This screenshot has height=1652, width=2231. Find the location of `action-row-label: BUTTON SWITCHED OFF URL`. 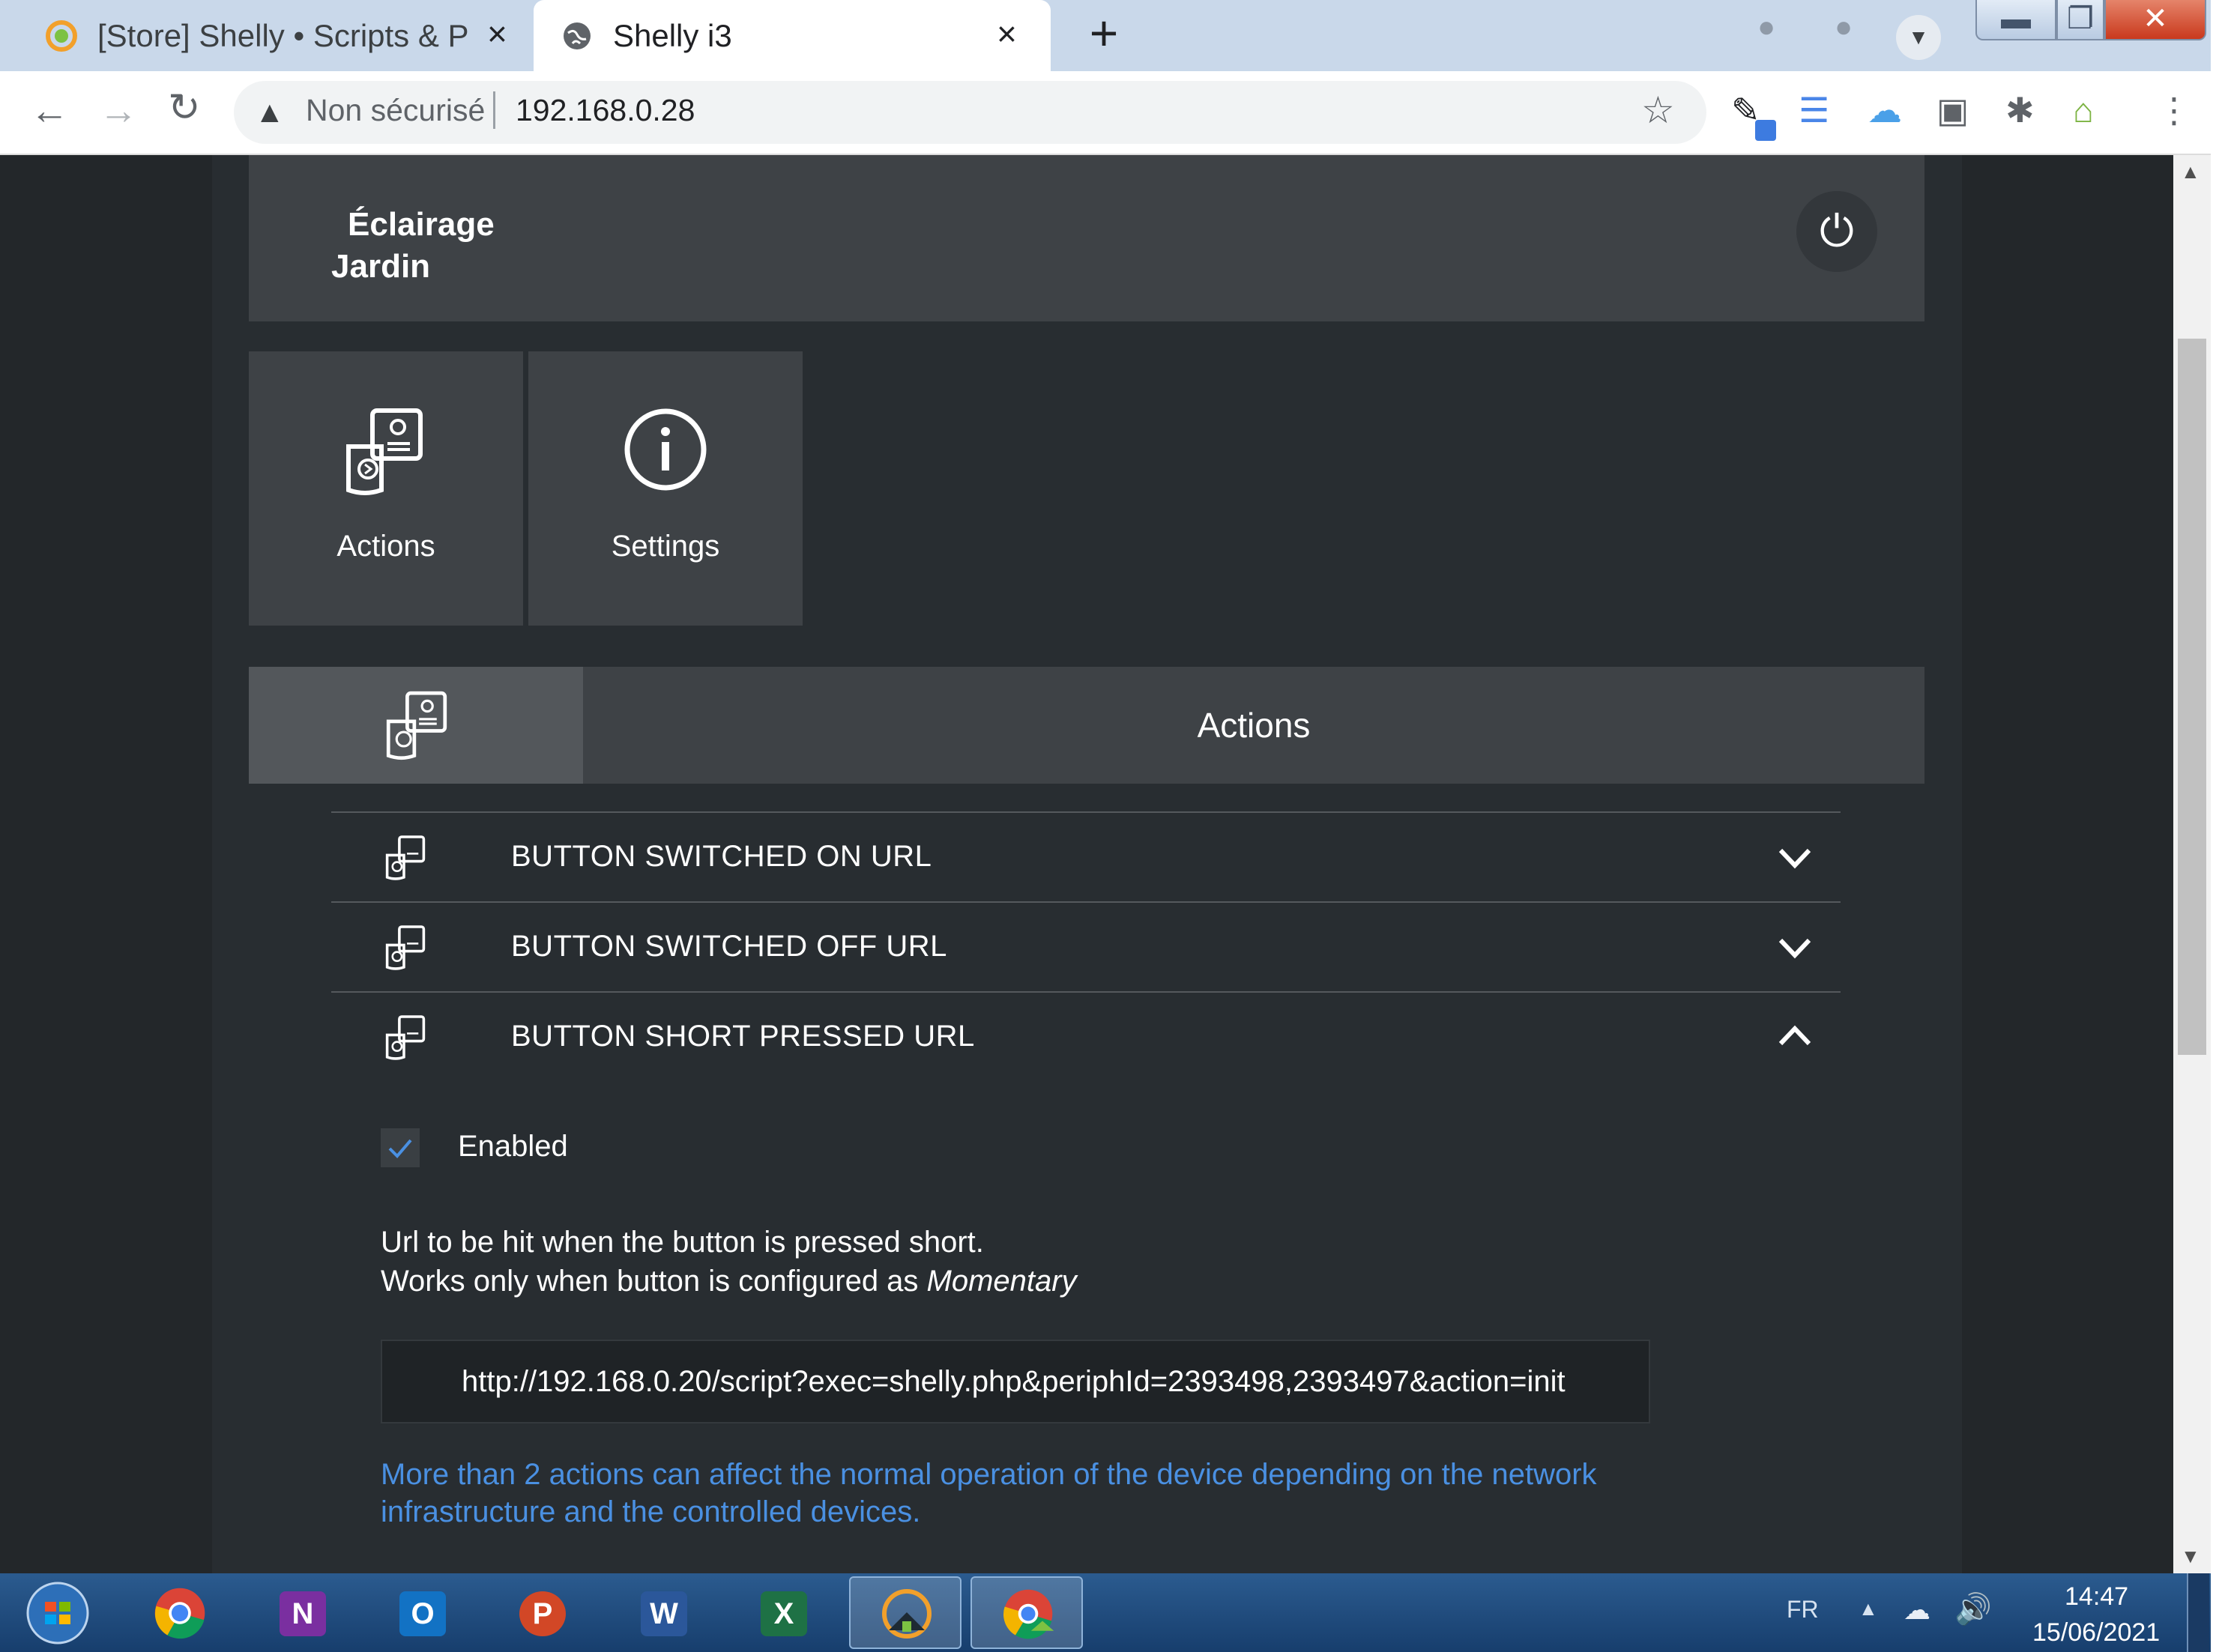

action-row-label: BUTTON SWITCHED OFF URL is located at coordinates (729, 946).